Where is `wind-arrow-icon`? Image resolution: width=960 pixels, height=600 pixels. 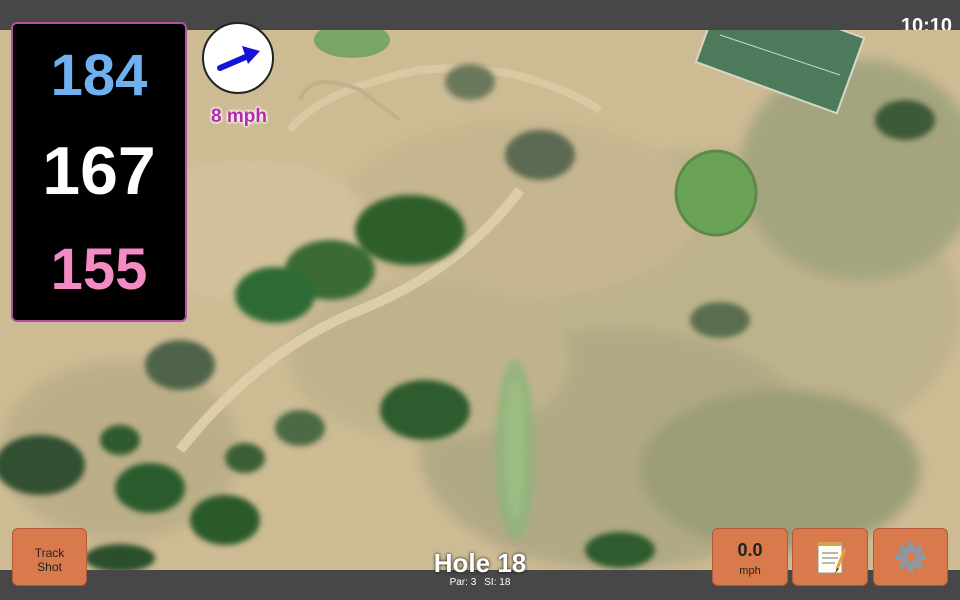 wind-arrow-icon is located at coordinates (238, 58).